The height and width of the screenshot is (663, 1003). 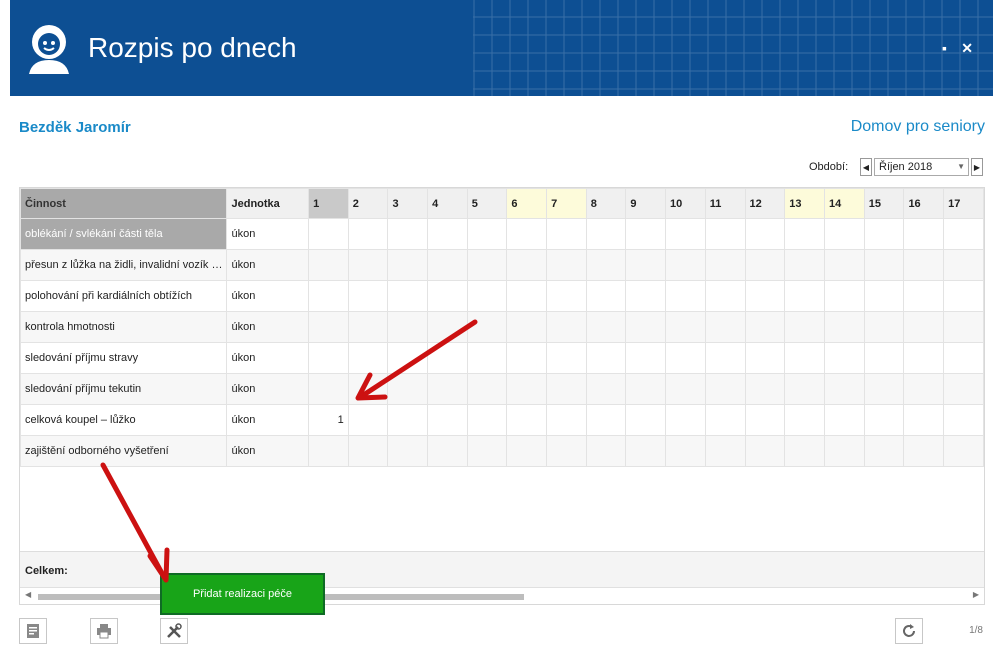 I want to click on table-row: celková koupel – lůžko úkon 1, so click(x=502, y=420).